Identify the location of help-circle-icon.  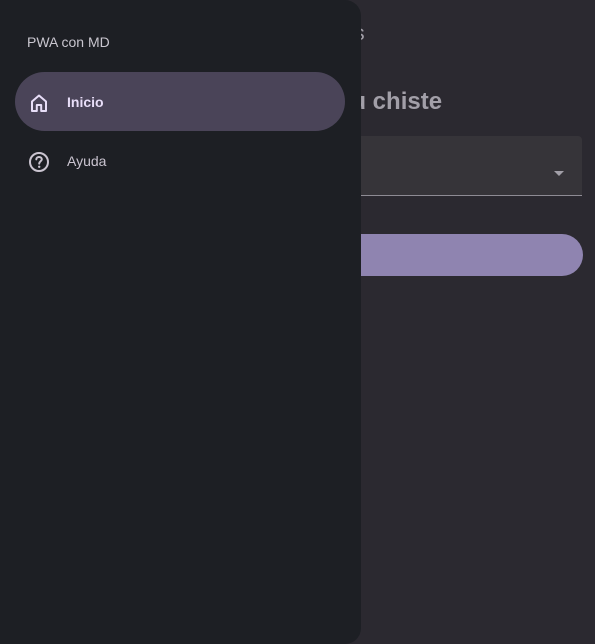
(39, 162).